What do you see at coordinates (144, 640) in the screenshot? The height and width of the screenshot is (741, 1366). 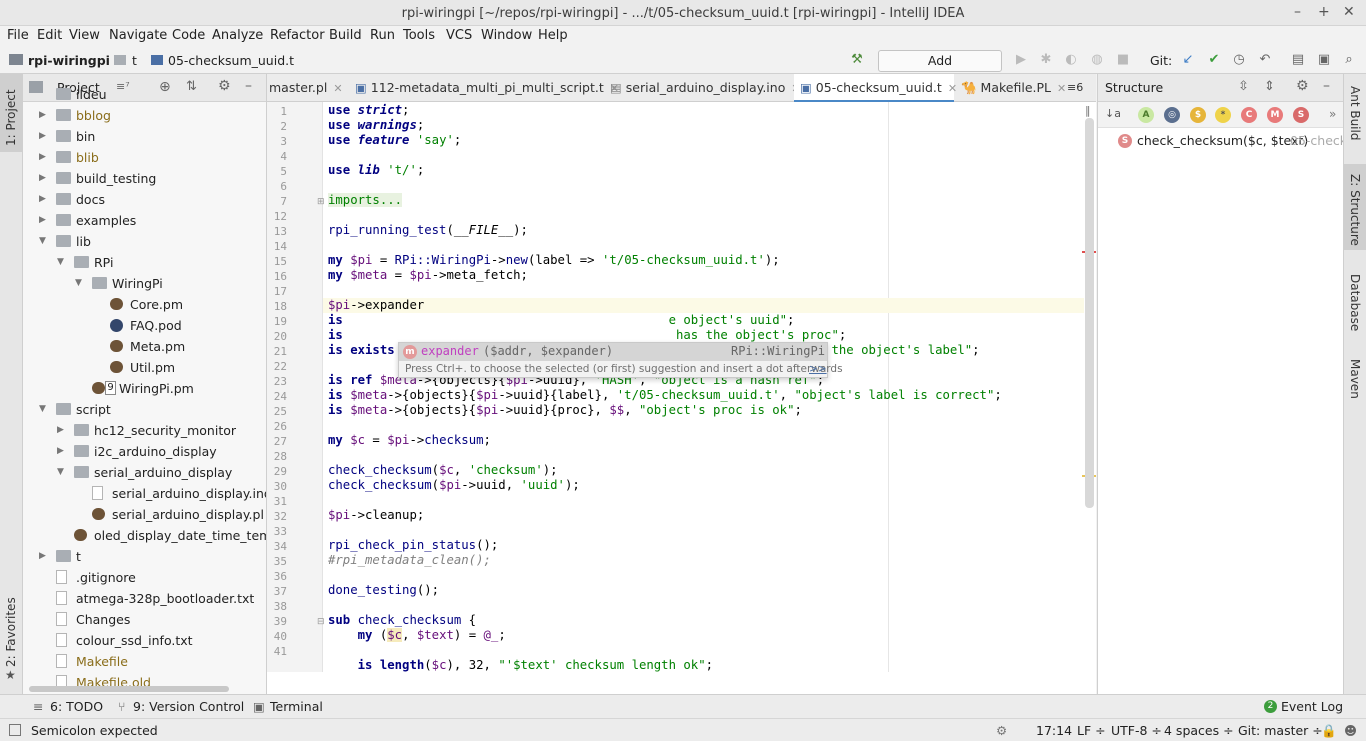 I see `tree-item: colour_ssd_info.txt` at bounding box center [144, 640].